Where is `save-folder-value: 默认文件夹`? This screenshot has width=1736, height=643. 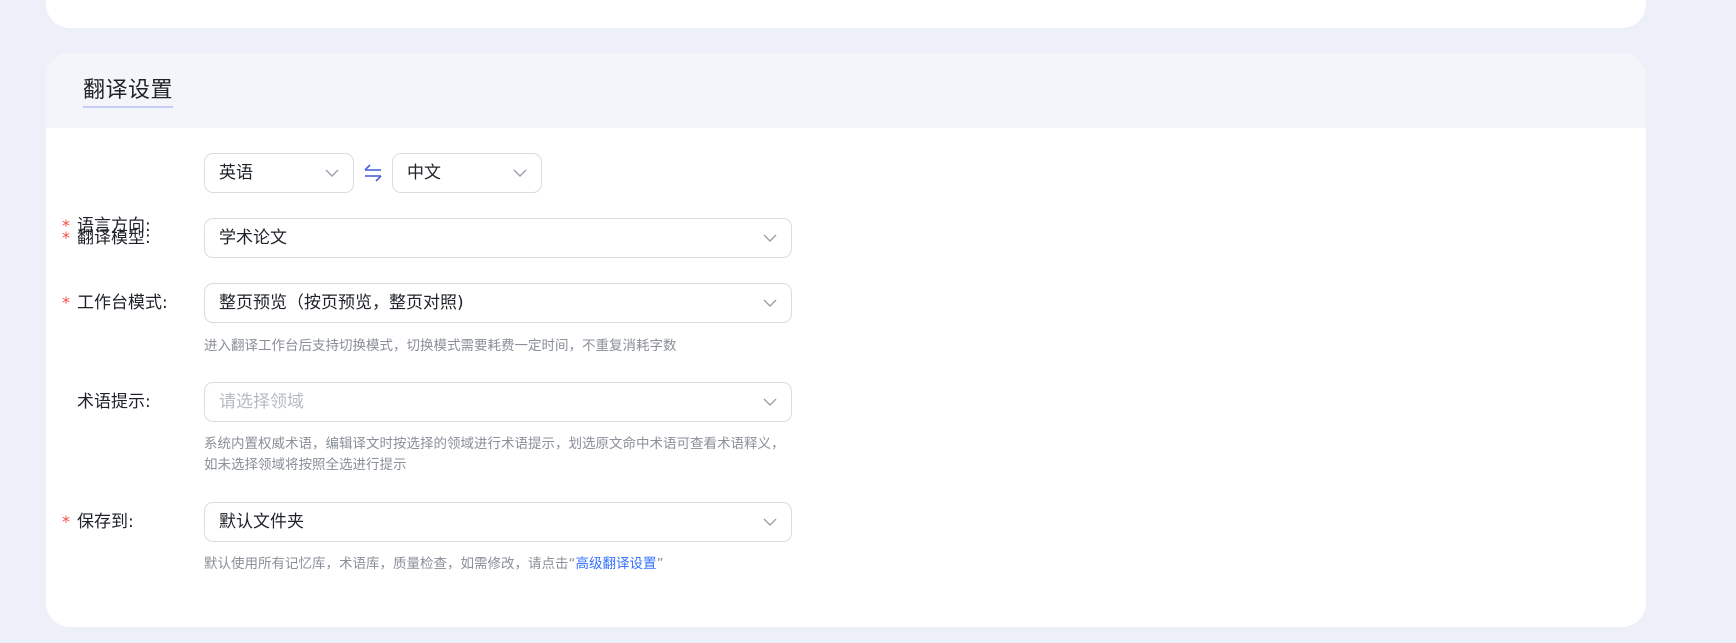 save-folder-value: 默认文件夹 is located at coordinates (261, 522).